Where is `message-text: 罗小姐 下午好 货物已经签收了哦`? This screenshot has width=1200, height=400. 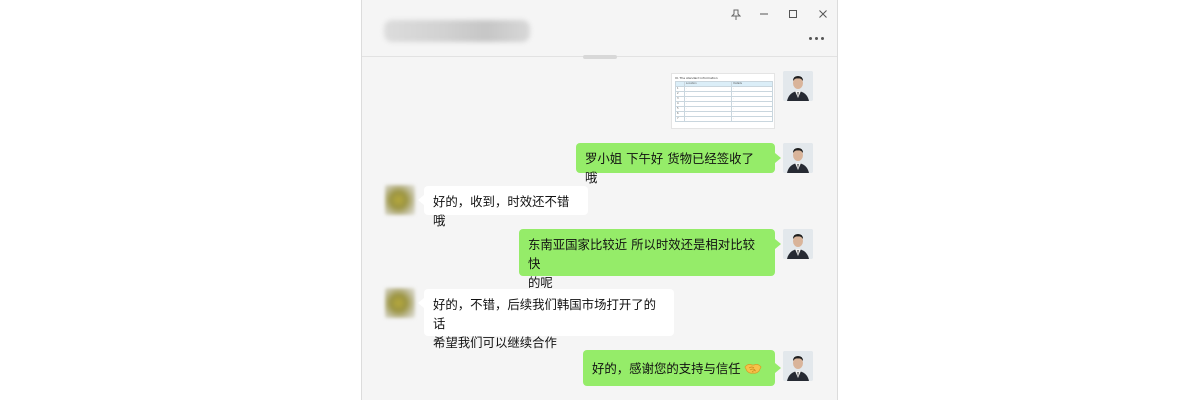 message-text: 罗小姐 下午好 货物已经签收了哦 is located at coordinates (669, 168).